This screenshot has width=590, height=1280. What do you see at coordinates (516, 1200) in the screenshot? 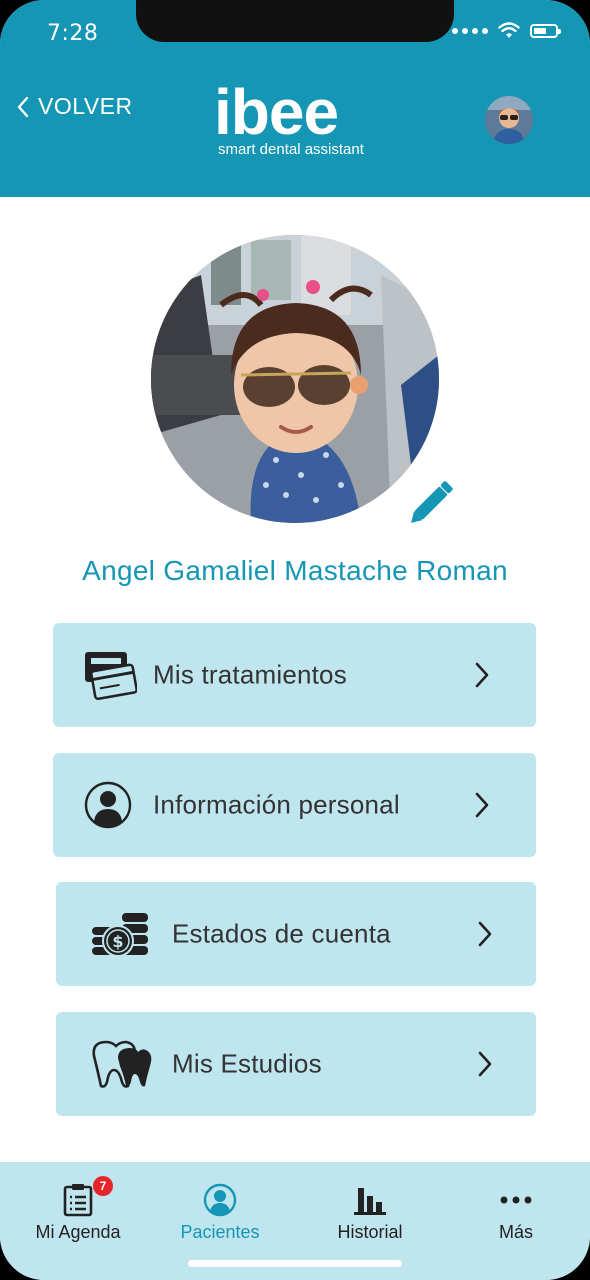
I see `more-dots-icon` at bounding box center [516, 1200].